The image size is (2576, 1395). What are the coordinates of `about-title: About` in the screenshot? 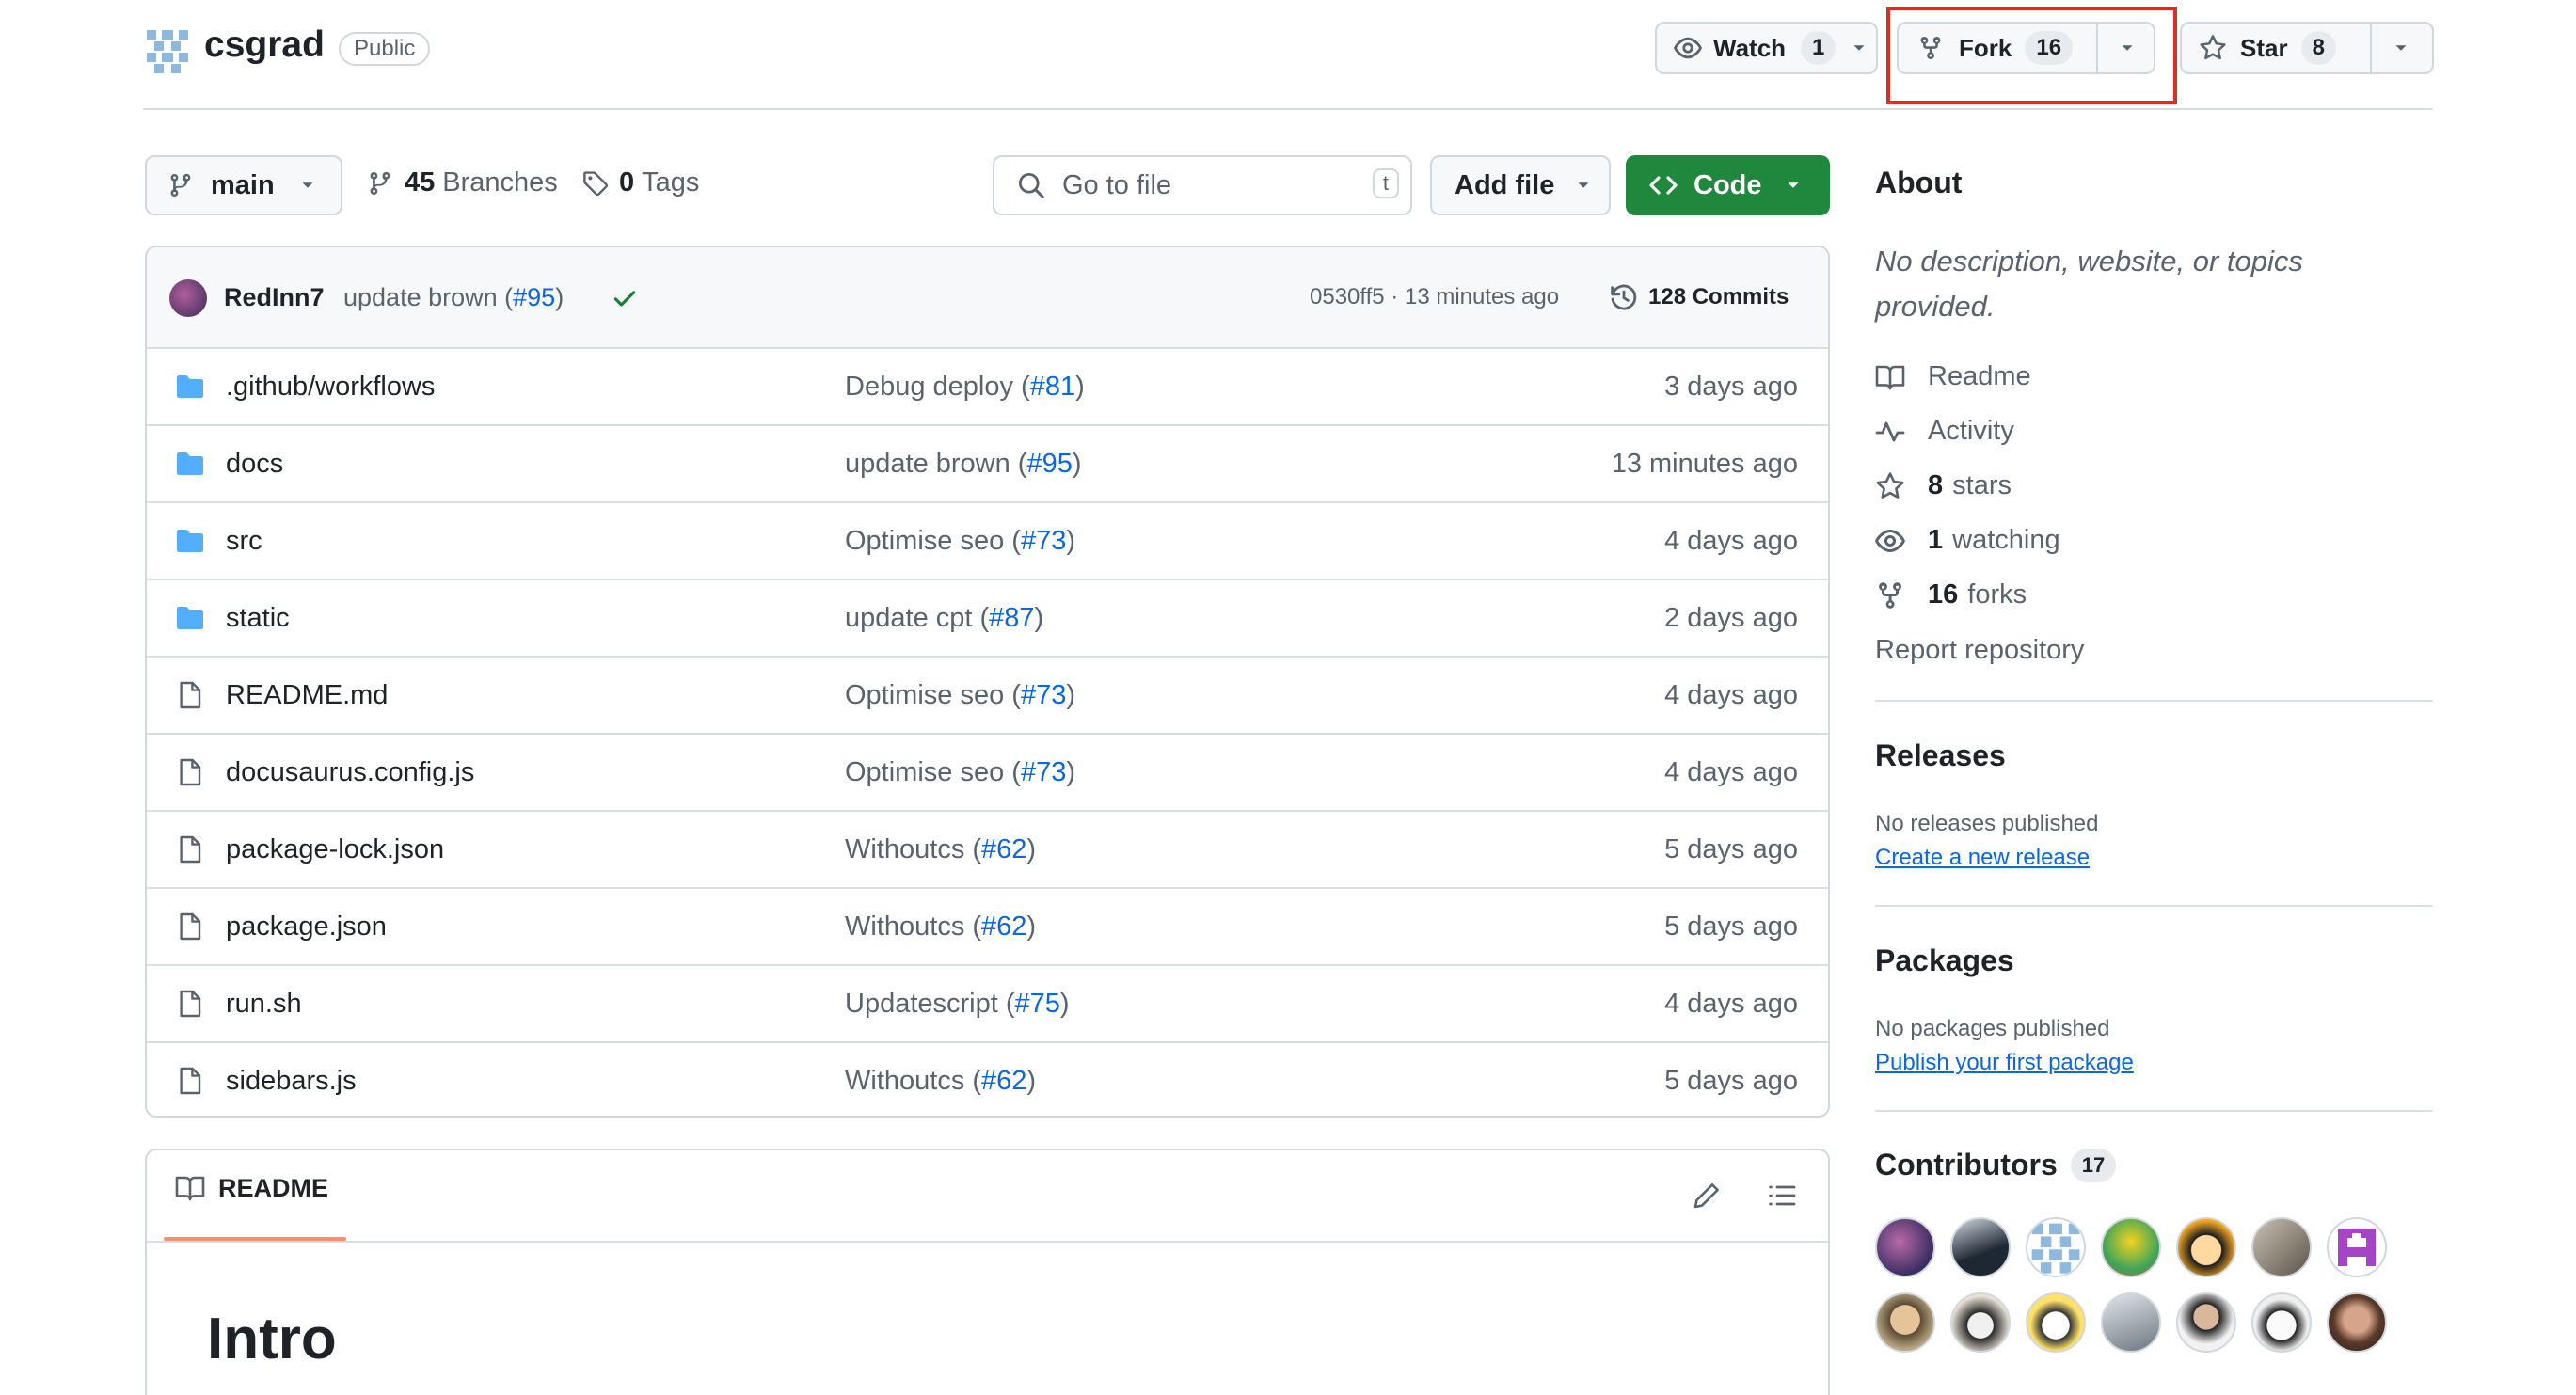 It's located at (1919, 182).